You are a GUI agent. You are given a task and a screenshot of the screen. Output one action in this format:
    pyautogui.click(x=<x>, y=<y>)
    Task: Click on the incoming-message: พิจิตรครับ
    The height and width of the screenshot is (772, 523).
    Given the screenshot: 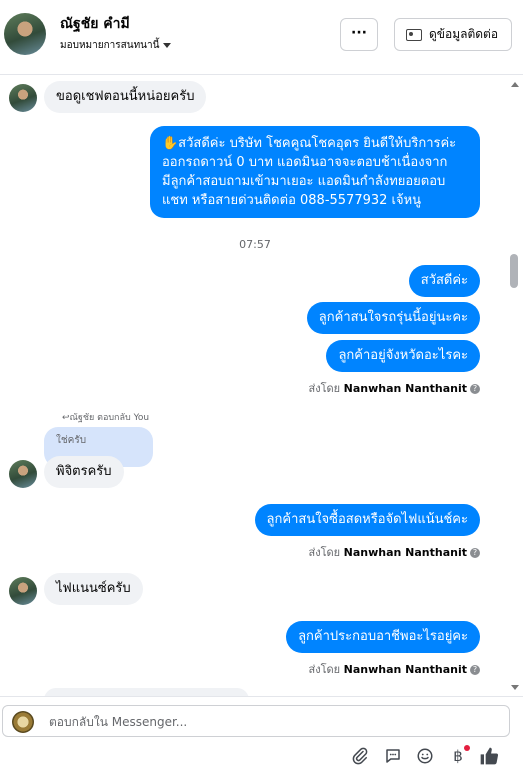 What is the action you would take?
    pyautogui.click(x=84, y=472)
    